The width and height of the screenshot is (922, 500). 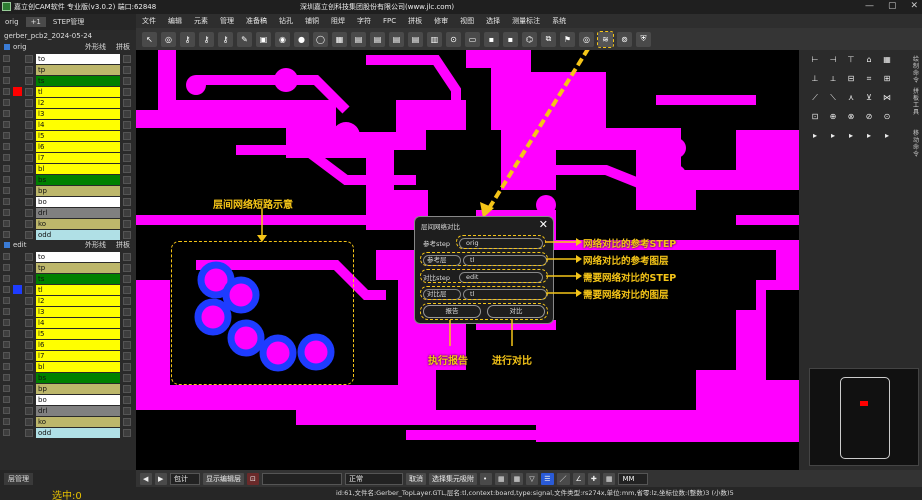 I want to click on layer-name: bo, so click(x=78, y=399).